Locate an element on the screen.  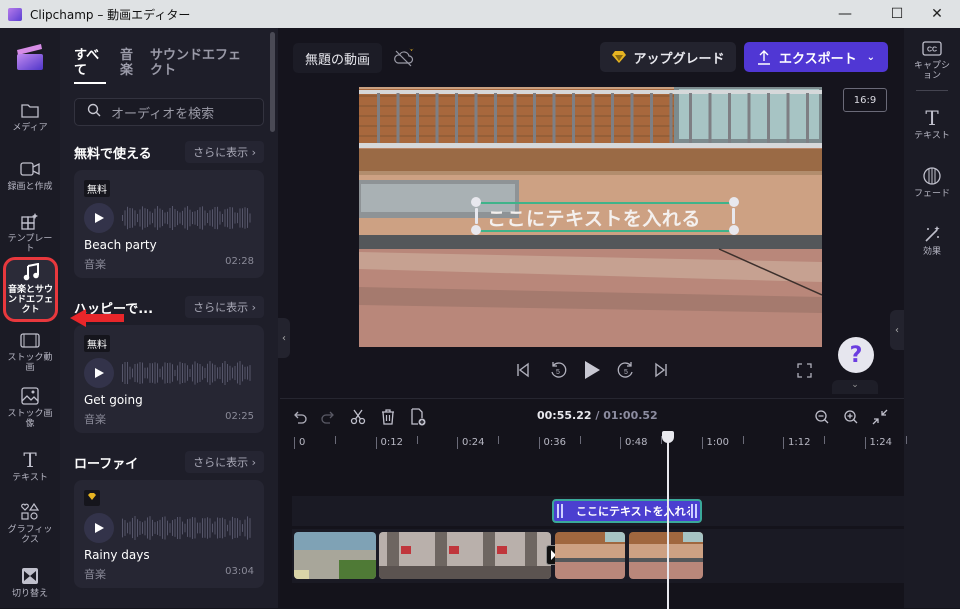
audio-track-card: Rainy days 音楽 03:04 is located at coordinates (169, 534).